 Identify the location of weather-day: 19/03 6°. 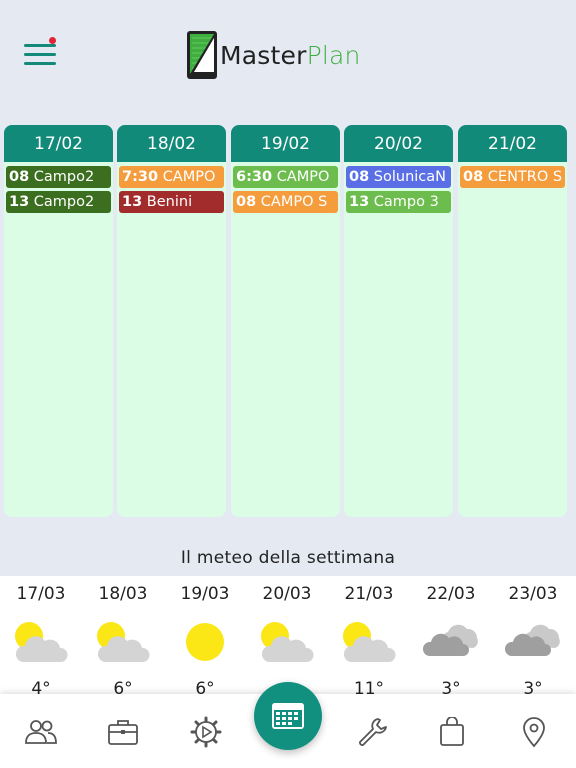
(205, 637).